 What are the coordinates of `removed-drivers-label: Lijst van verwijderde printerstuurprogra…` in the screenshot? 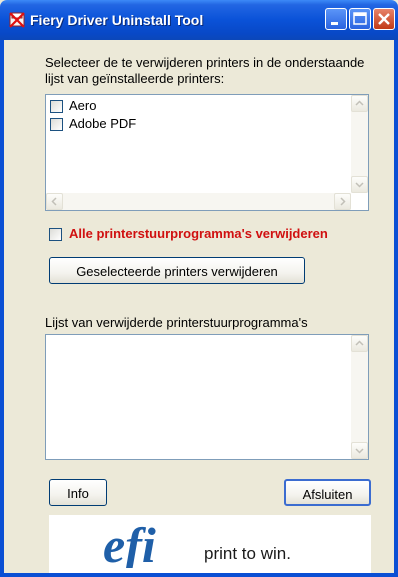 It's located at (176, 322).